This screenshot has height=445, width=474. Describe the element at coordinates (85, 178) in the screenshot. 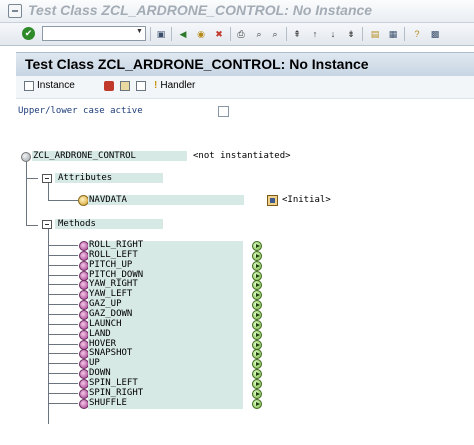

I see `attributes-folder-label: Attributes` at that location.